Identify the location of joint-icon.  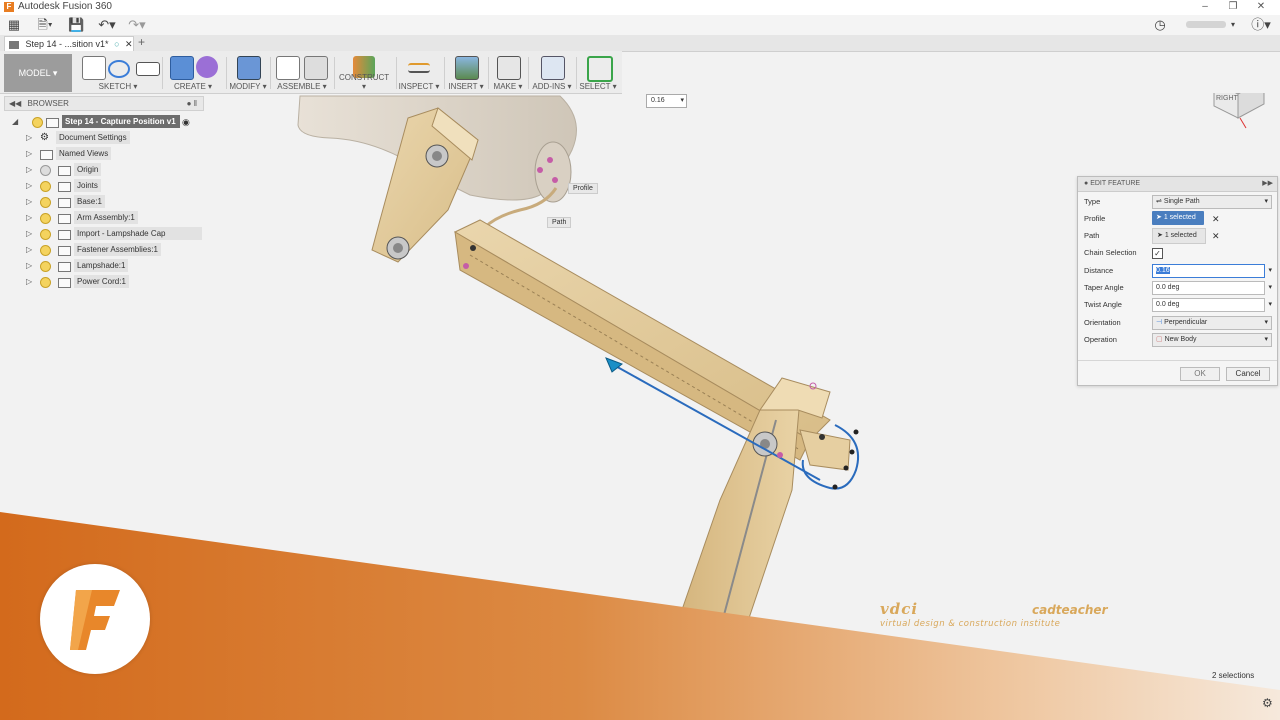
(316, 68).